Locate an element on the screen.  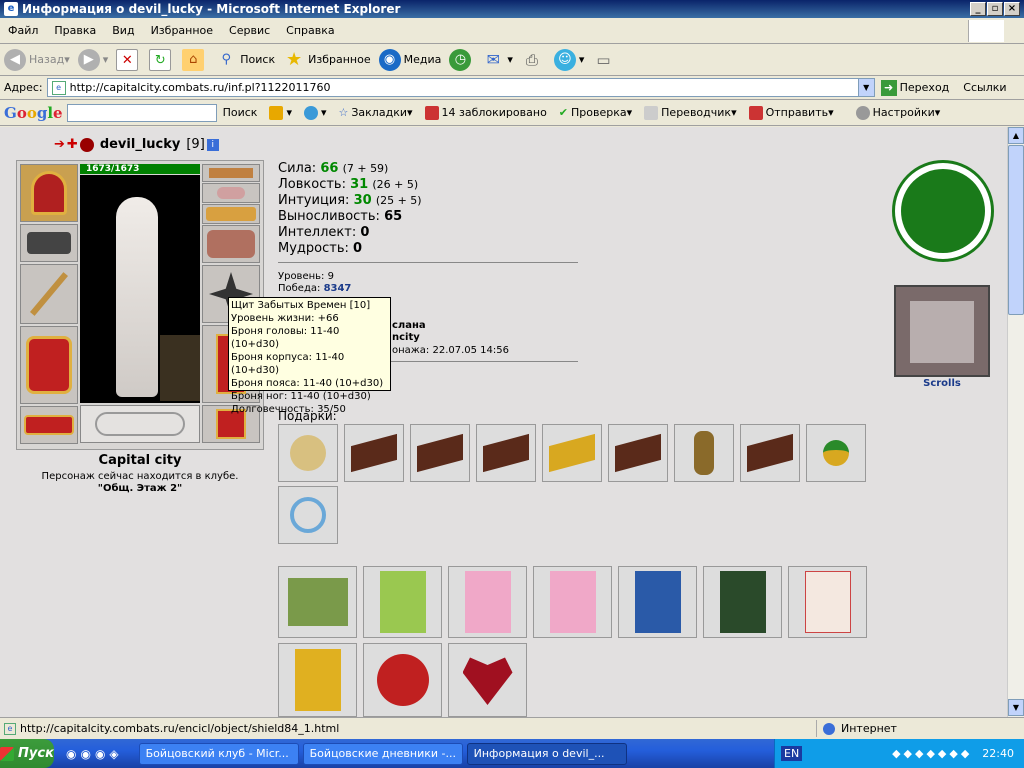
gloves-slot is located at coordinates (231, 244).